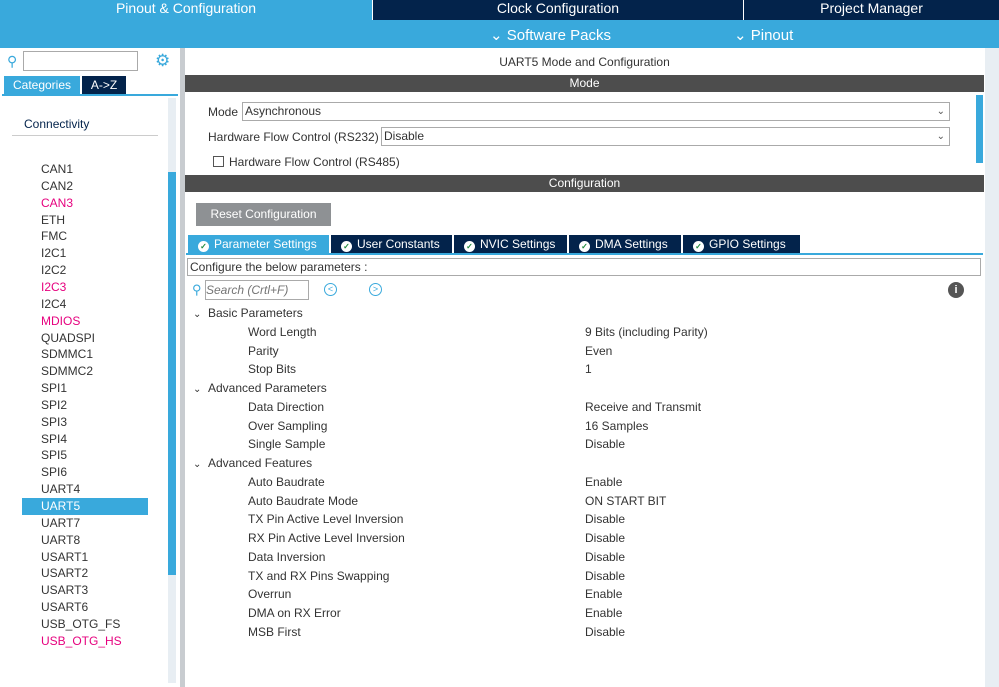 The width and height of the screenshot is (999, 687). Describe the element at coordinates (172, 373) in the screenshot. I see `left-scrollbar-thumb` at that location.